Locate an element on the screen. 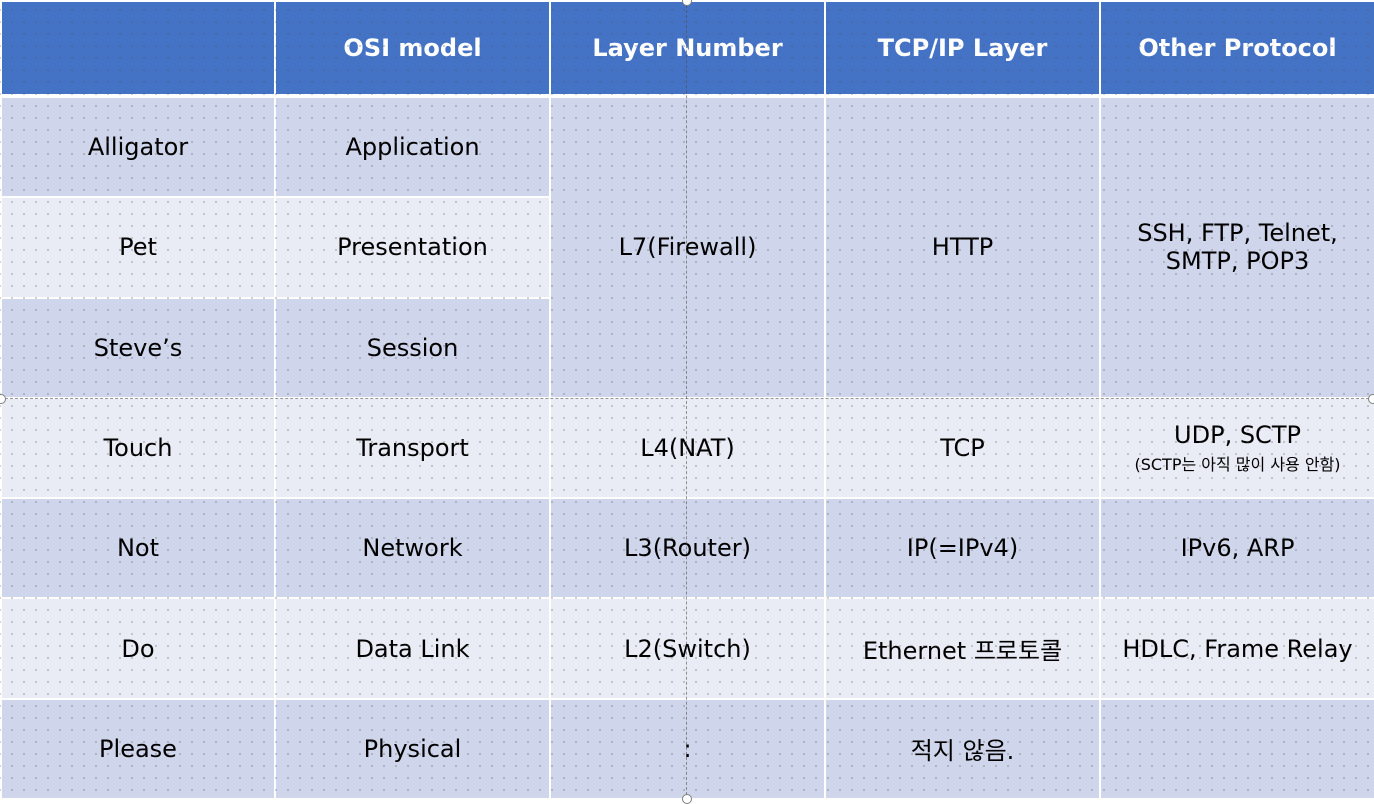 The width and height of the screenshot is (1374, 804). layer-number-cell: L7(Firewall) is located at coordinates (687, 247).